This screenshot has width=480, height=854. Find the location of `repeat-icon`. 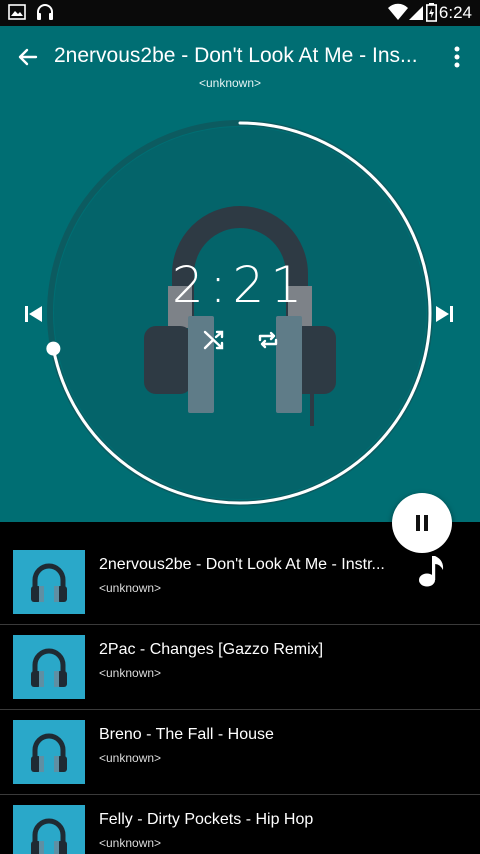

repeat-icon is located at coordinates (268, 340).